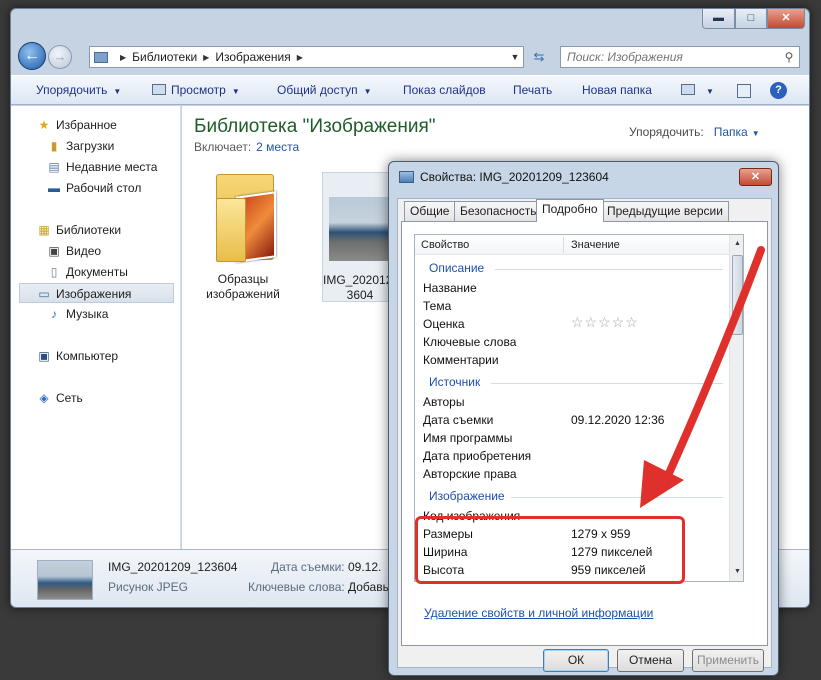 Image resolution: width=821 pixels, height=680 pixels. What do you see at coordinates (468, 438) in the screenshot?
I see `prop-program-name: Имя программы` at bounding box center [468, 438].